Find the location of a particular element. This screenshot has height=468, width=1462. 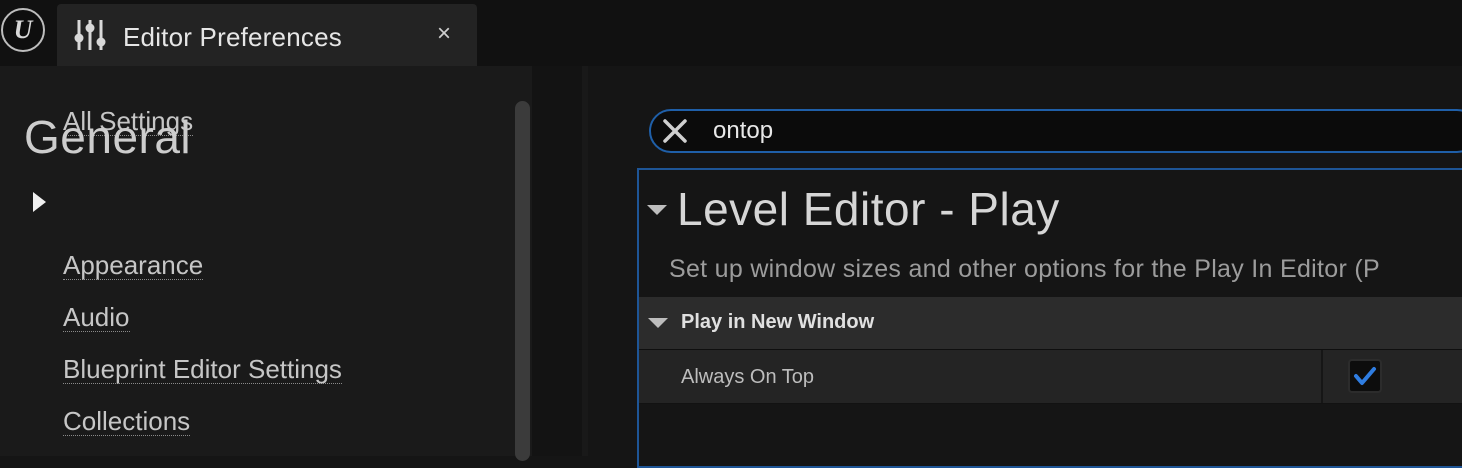

sidebar-item-blueprint-editor-settings: Blueprint Editor Settings is located at coordinates (202, 370).